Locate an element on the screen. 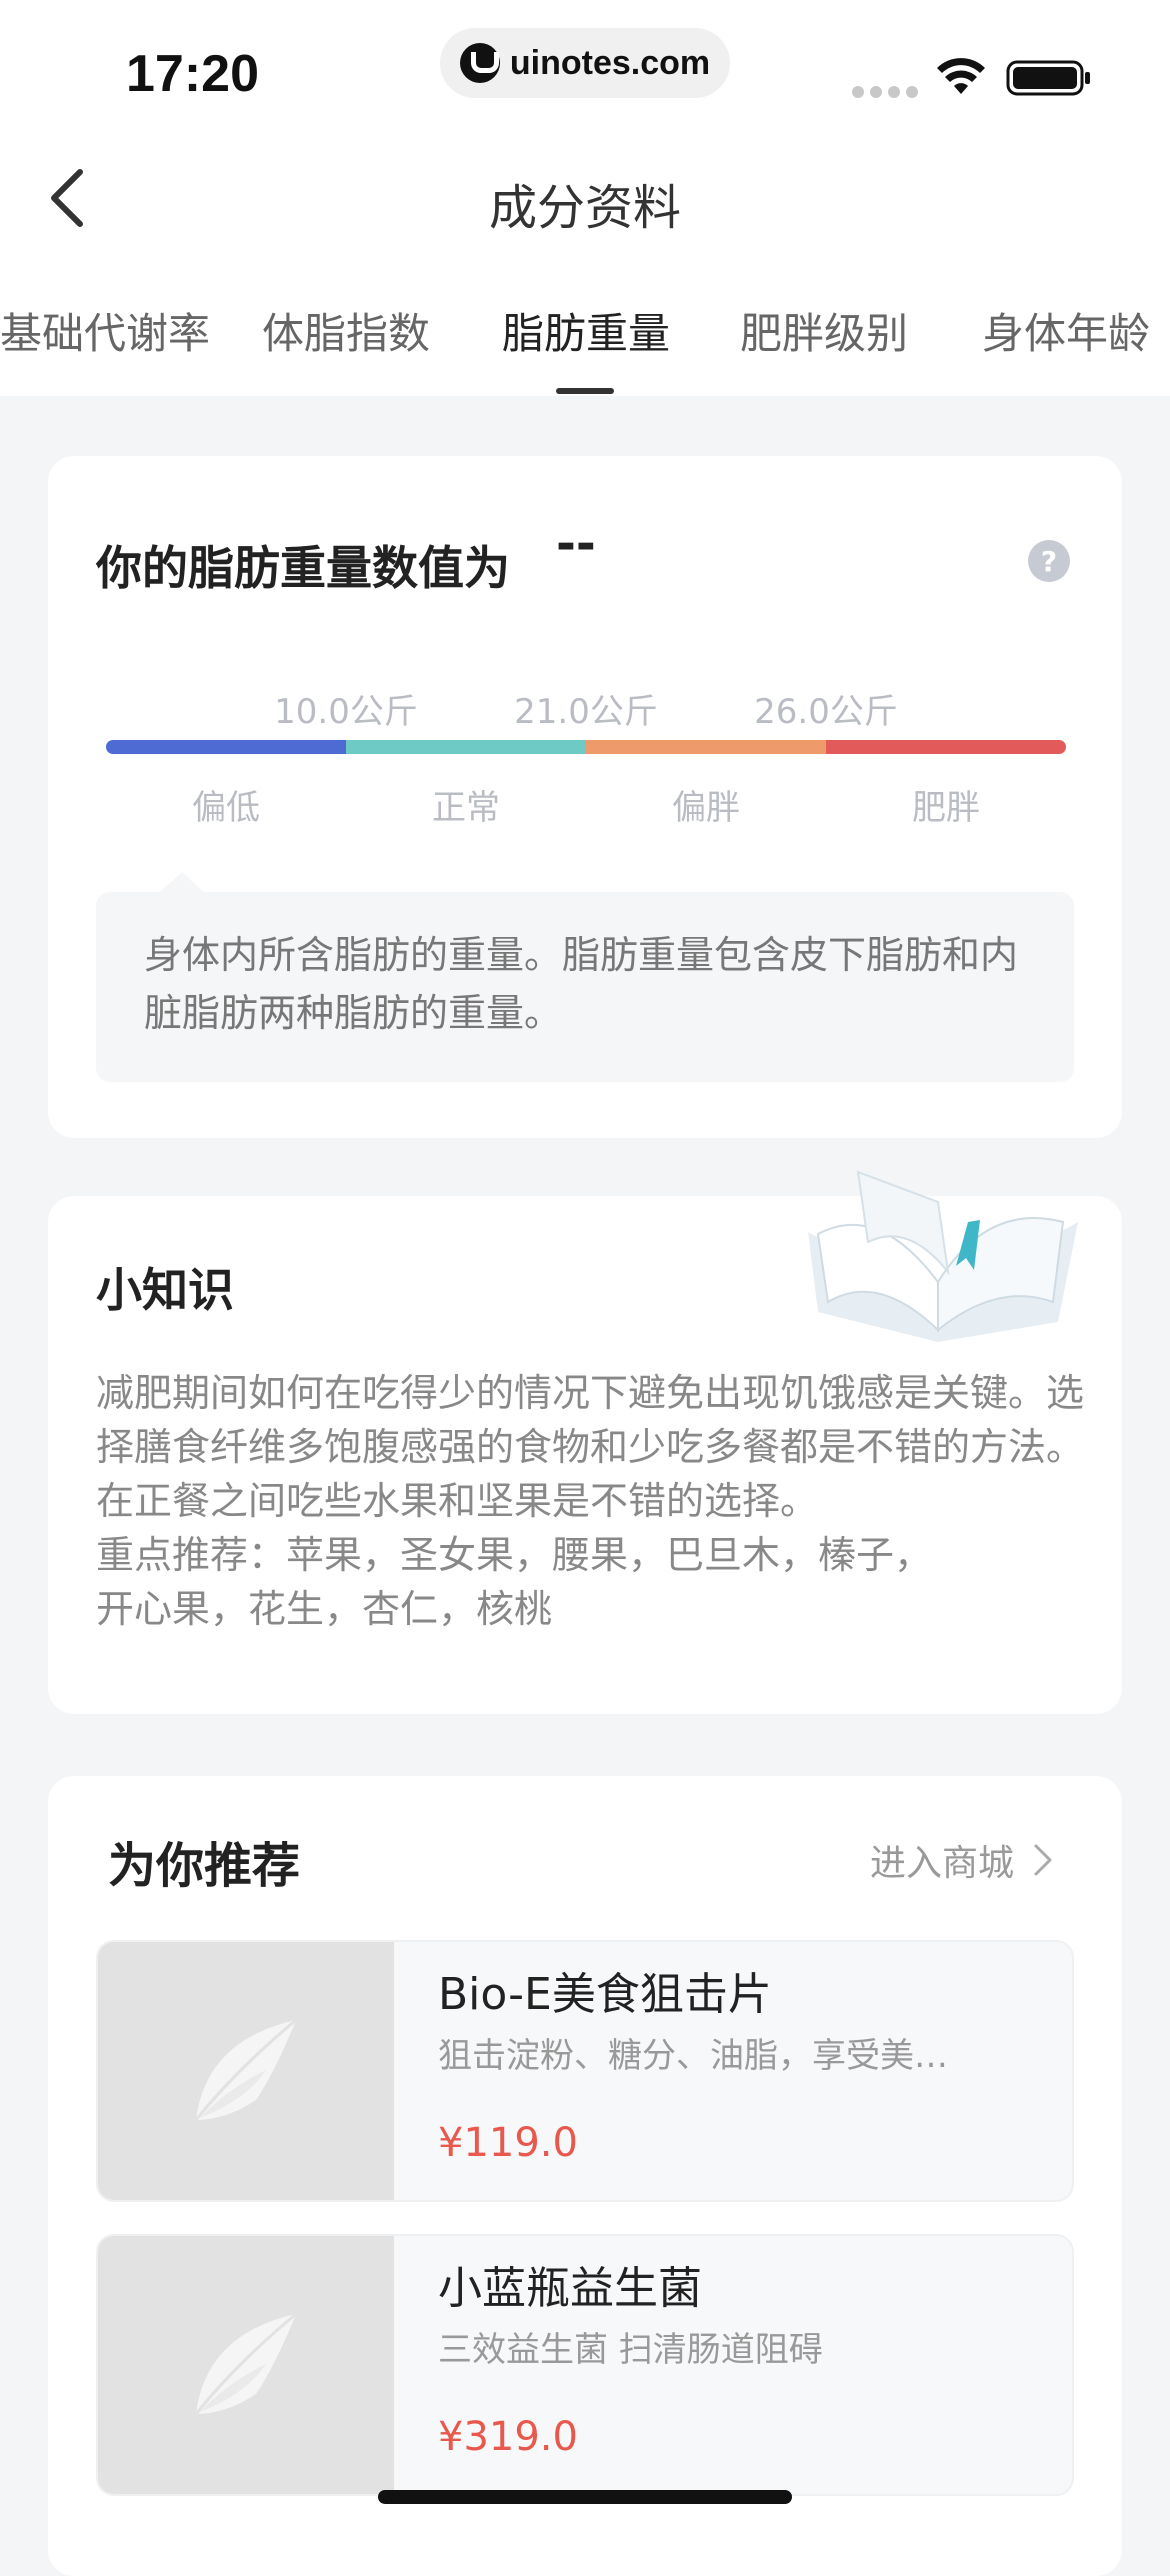 The image size is (1170, 2576). url-pill: uinotes.com is located at coordinates (585, 63).